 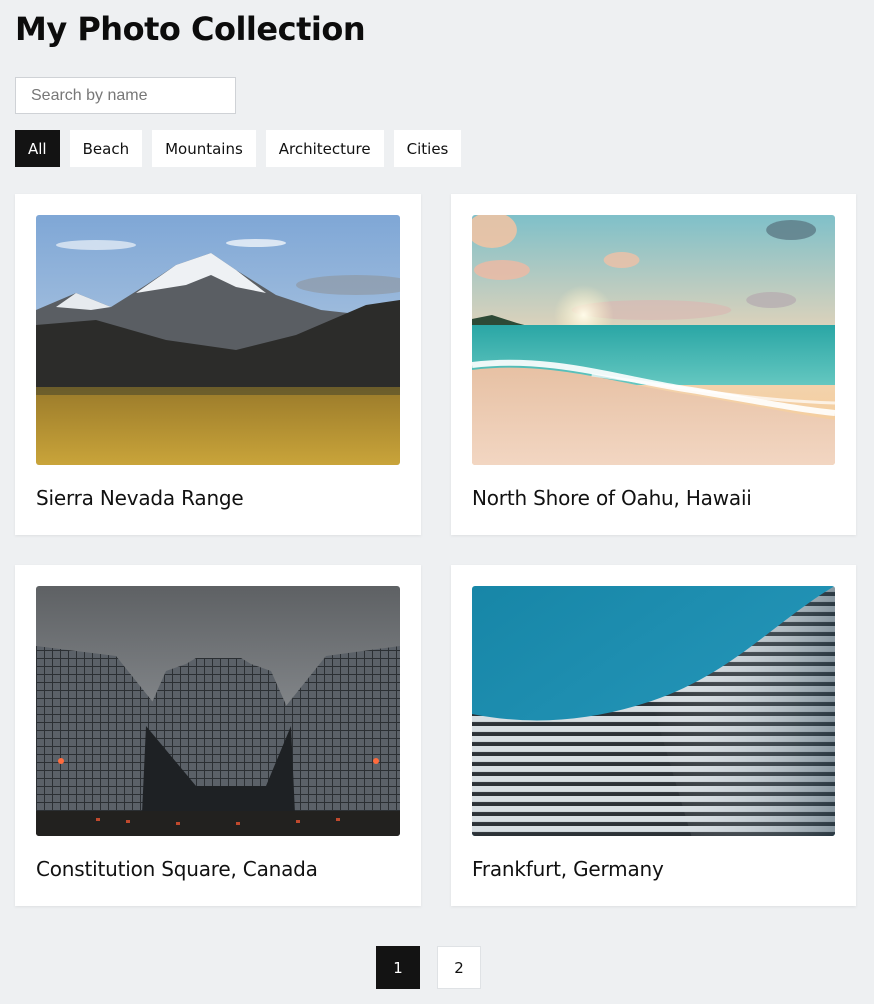 What do you see at coordinates (218, 711) in the screenshot?
I see `skyscraper-photo-icon` at bounding box center [218, 711].